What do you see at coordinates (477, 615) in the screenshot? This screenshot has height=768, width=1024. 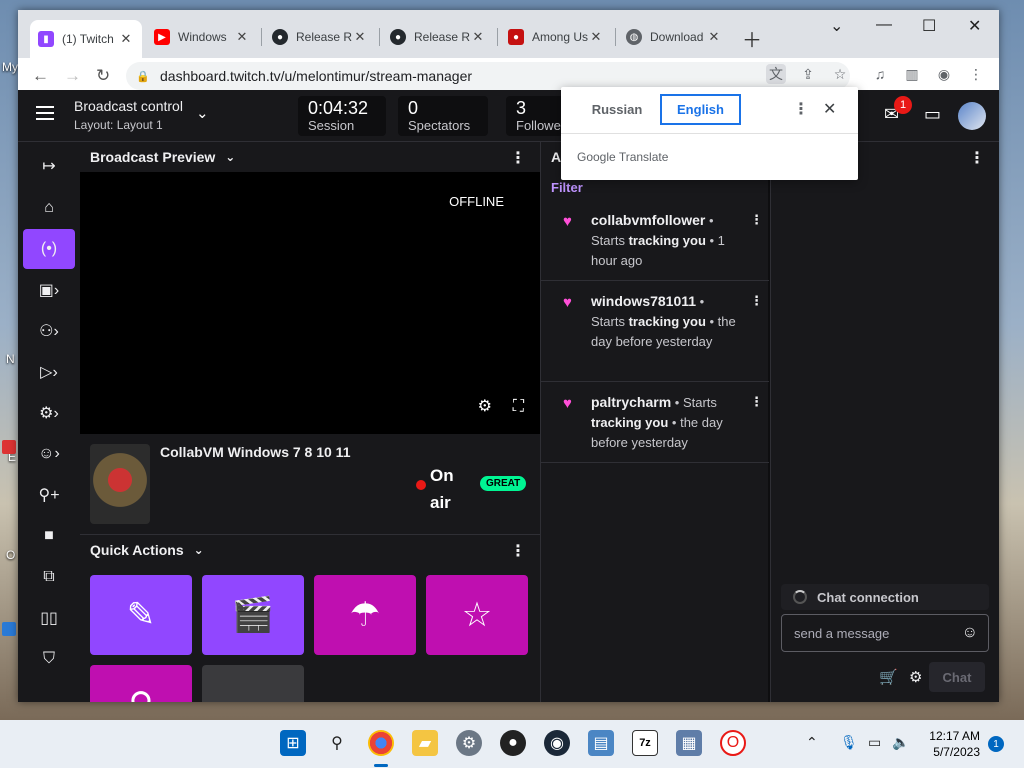 I see `feature-button: ☆` at bounding box center [477, 615].